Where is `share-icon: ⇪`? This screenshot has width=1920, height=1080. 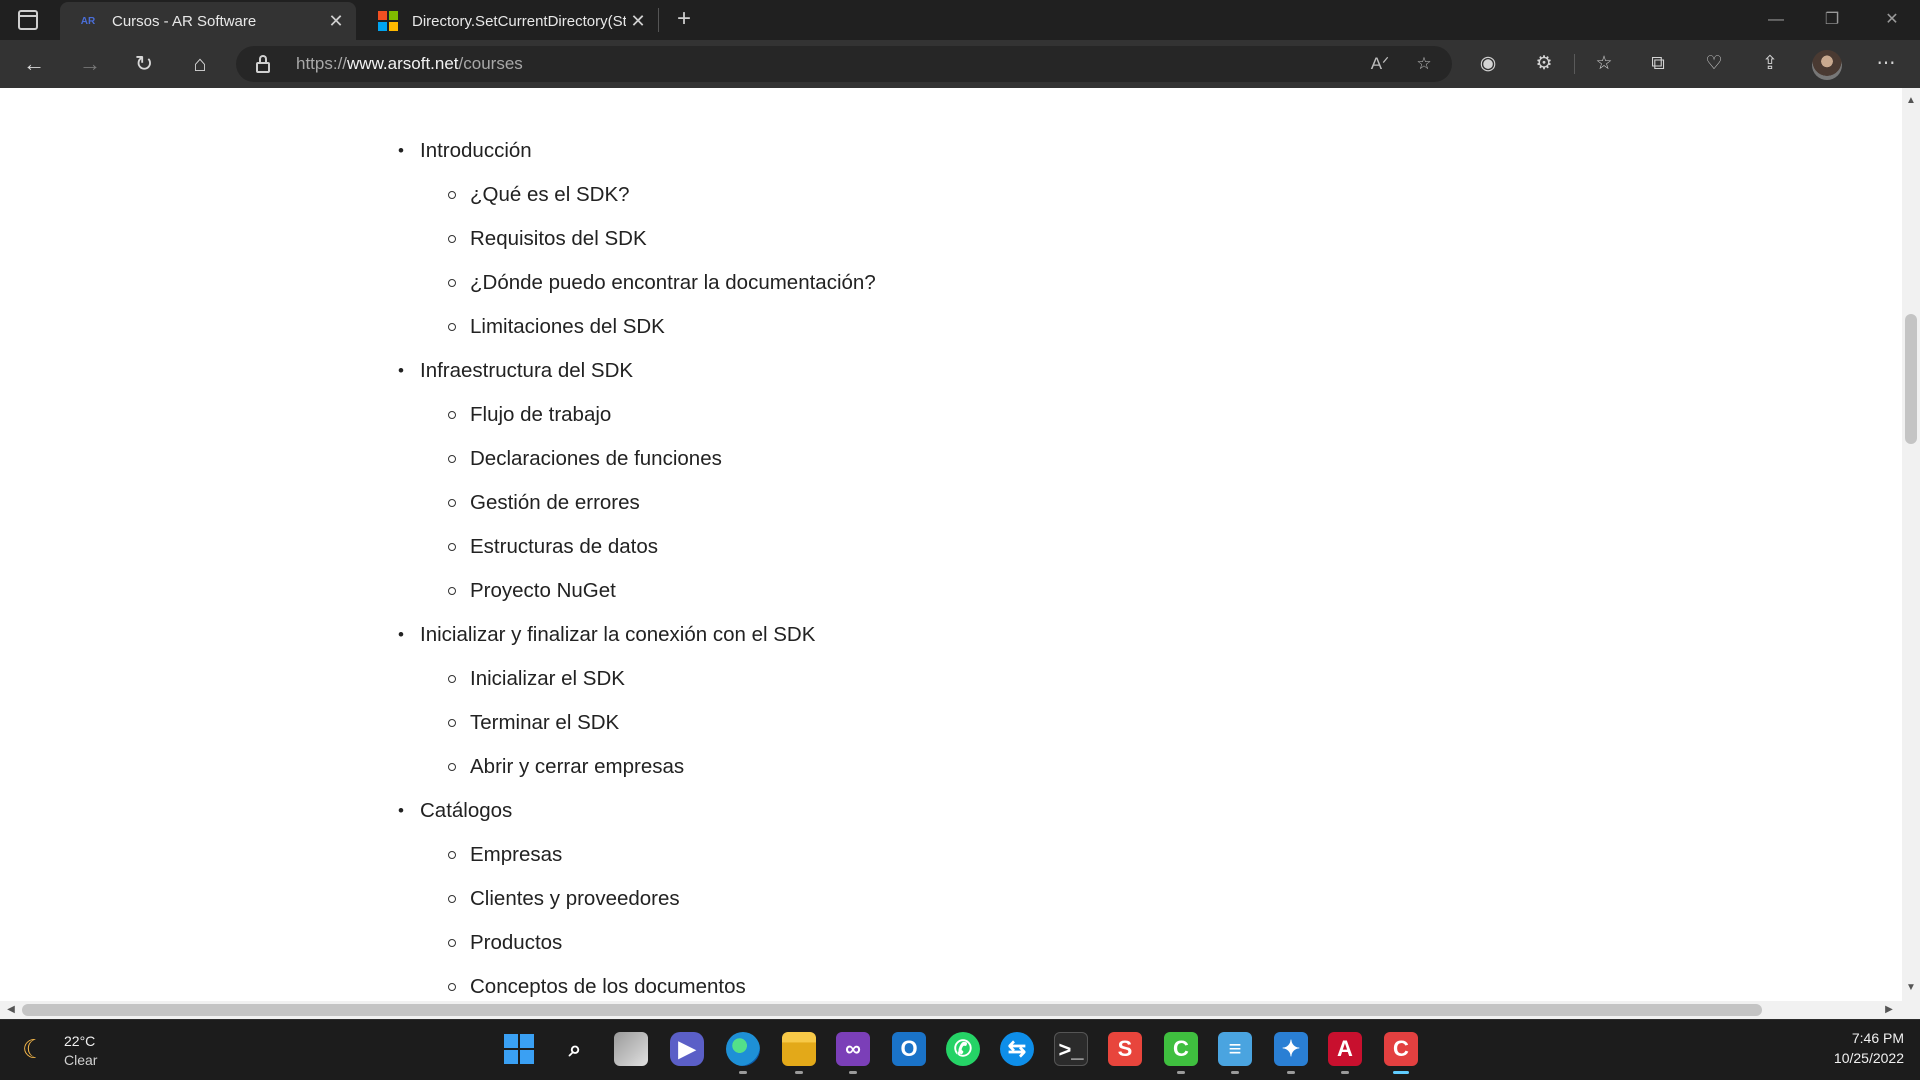 share-icon: ⇪ is located at coordinates (1770, 64).